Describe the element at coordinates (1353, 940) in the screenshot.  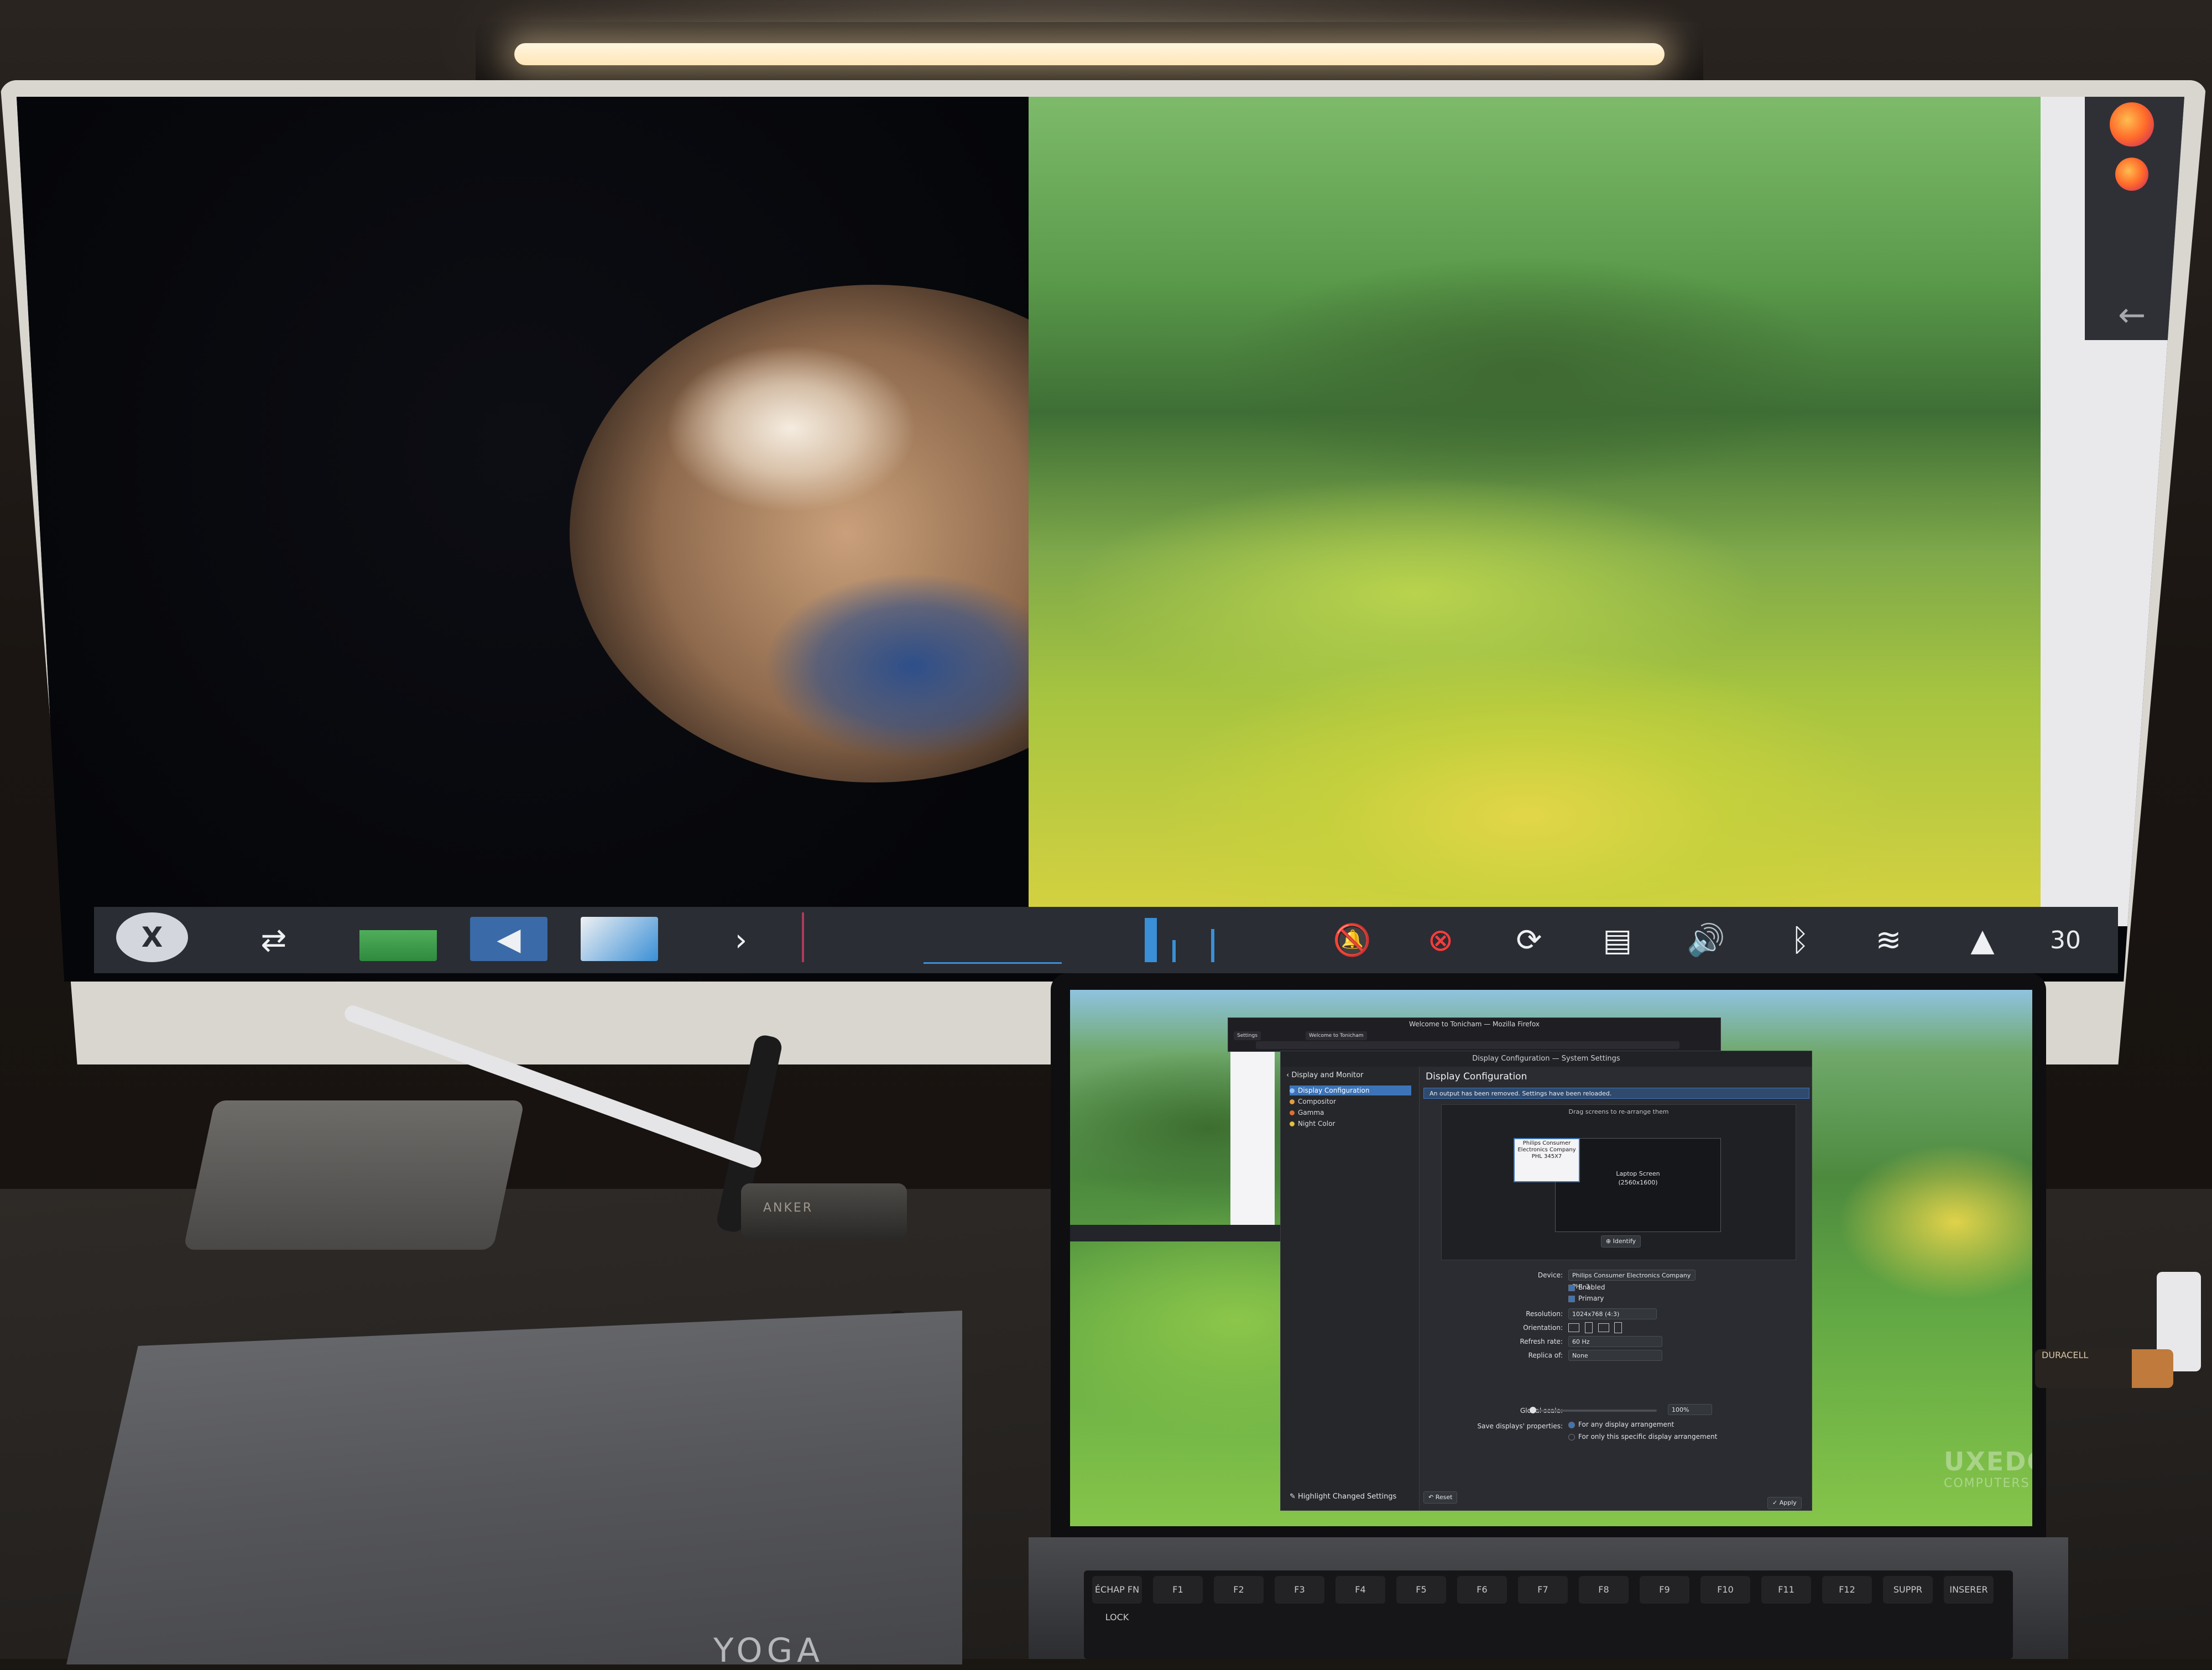
I see `notifications-muted-icon: 🔕` at that location.